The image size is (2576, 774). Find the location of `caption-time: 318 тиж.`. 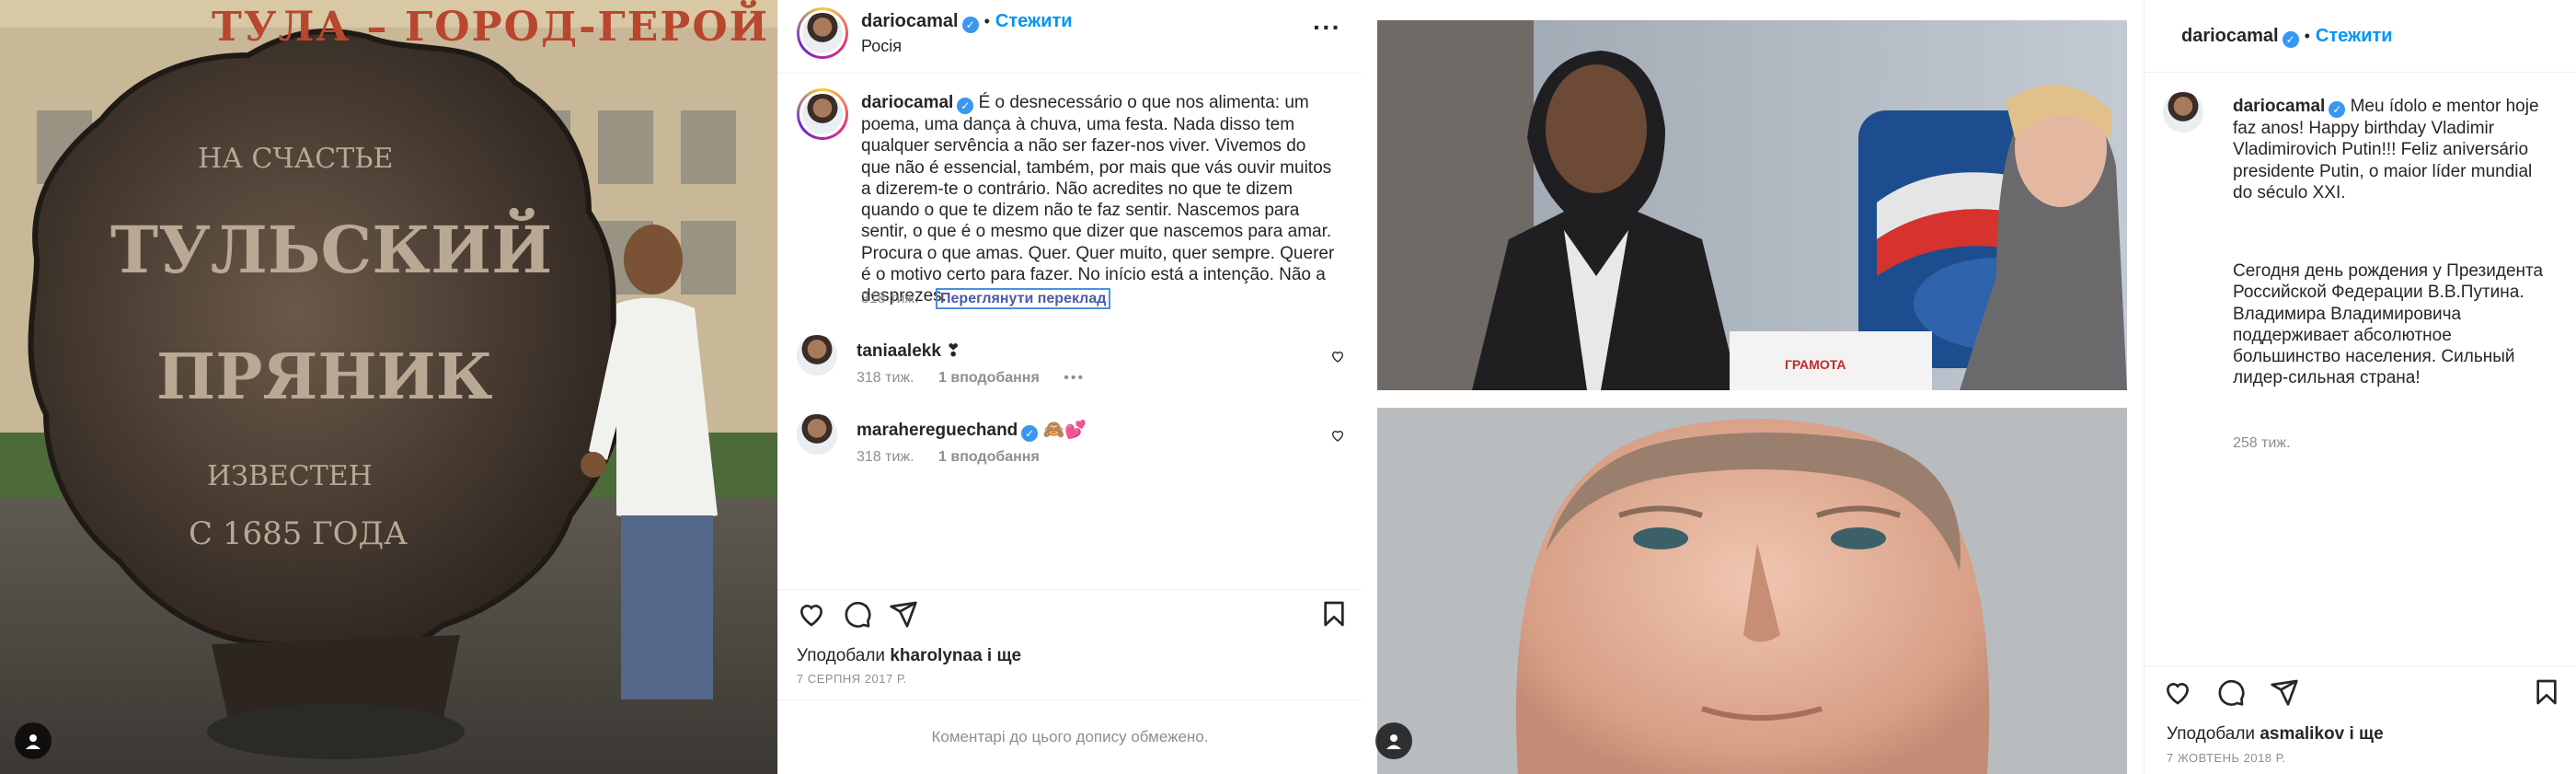

caption-time: 318 тиж. is located at coordinates (890, 299).